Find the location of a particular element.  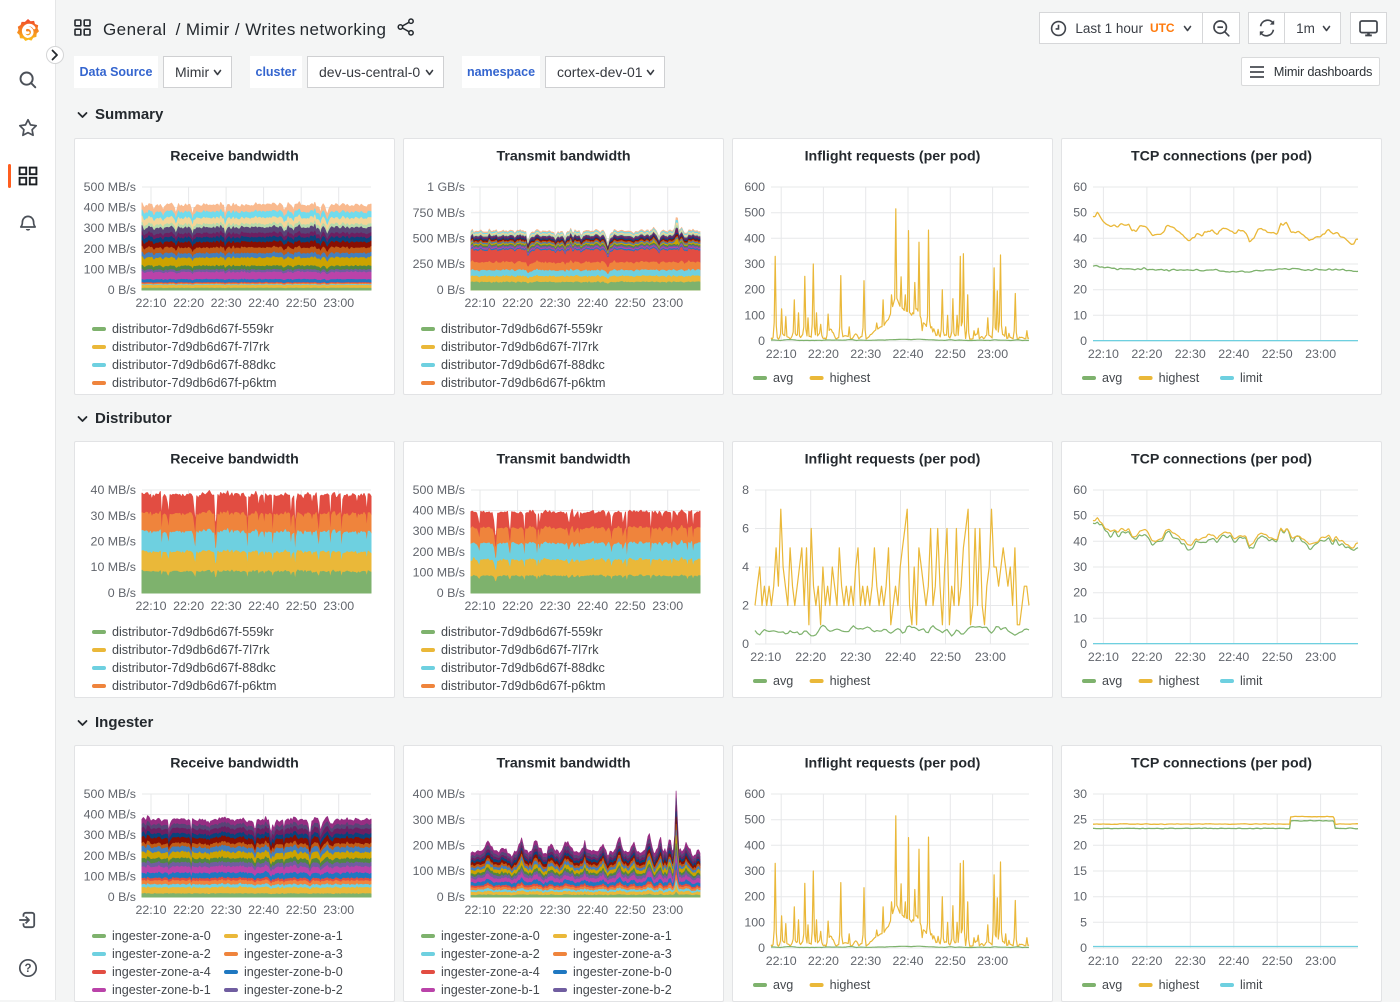

svg-text: avg is located at coordinates (1112, 378).